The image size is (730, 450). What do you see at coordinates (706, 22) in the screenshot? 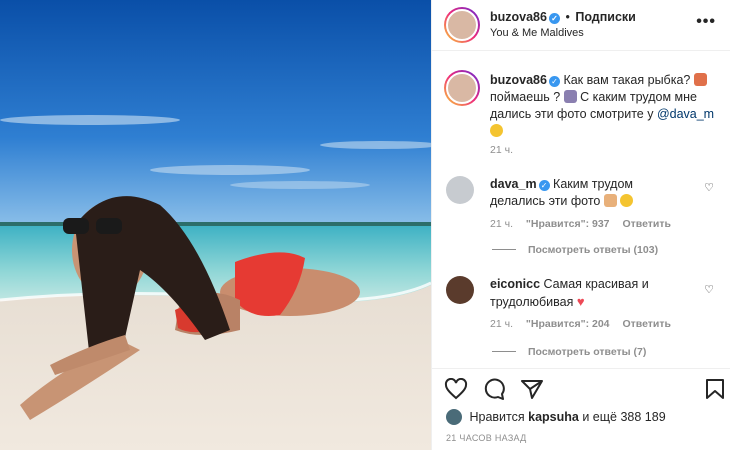
I see `more-icon: •••` at bounding box center [706, 22].